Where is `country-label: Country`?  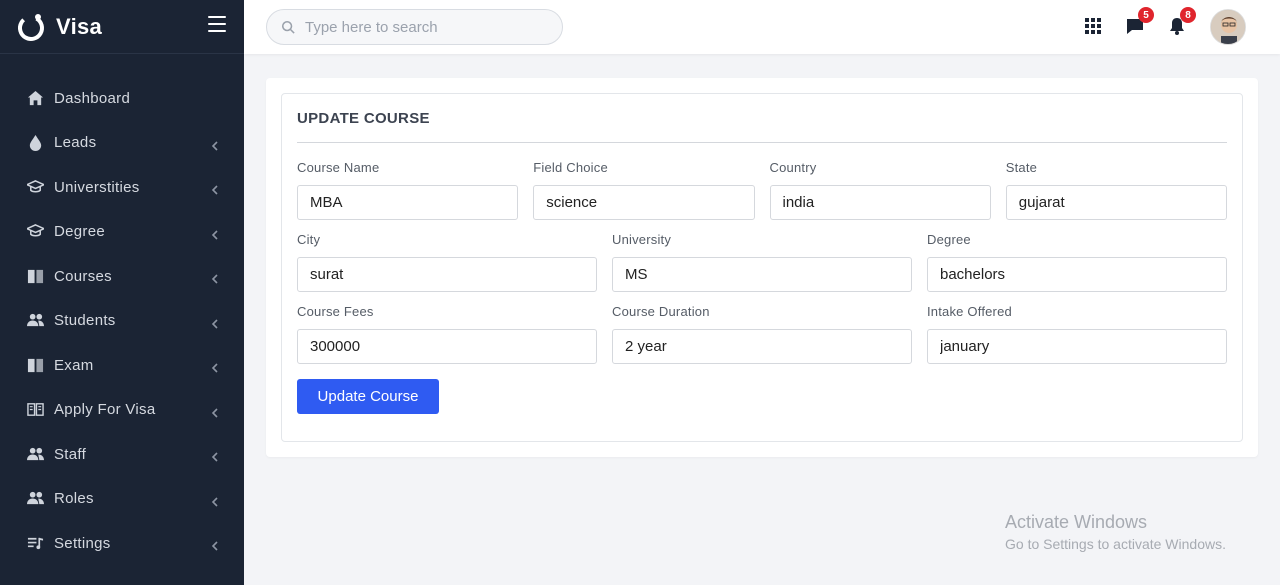 country-label: Country is located at coordinates (793, 167).